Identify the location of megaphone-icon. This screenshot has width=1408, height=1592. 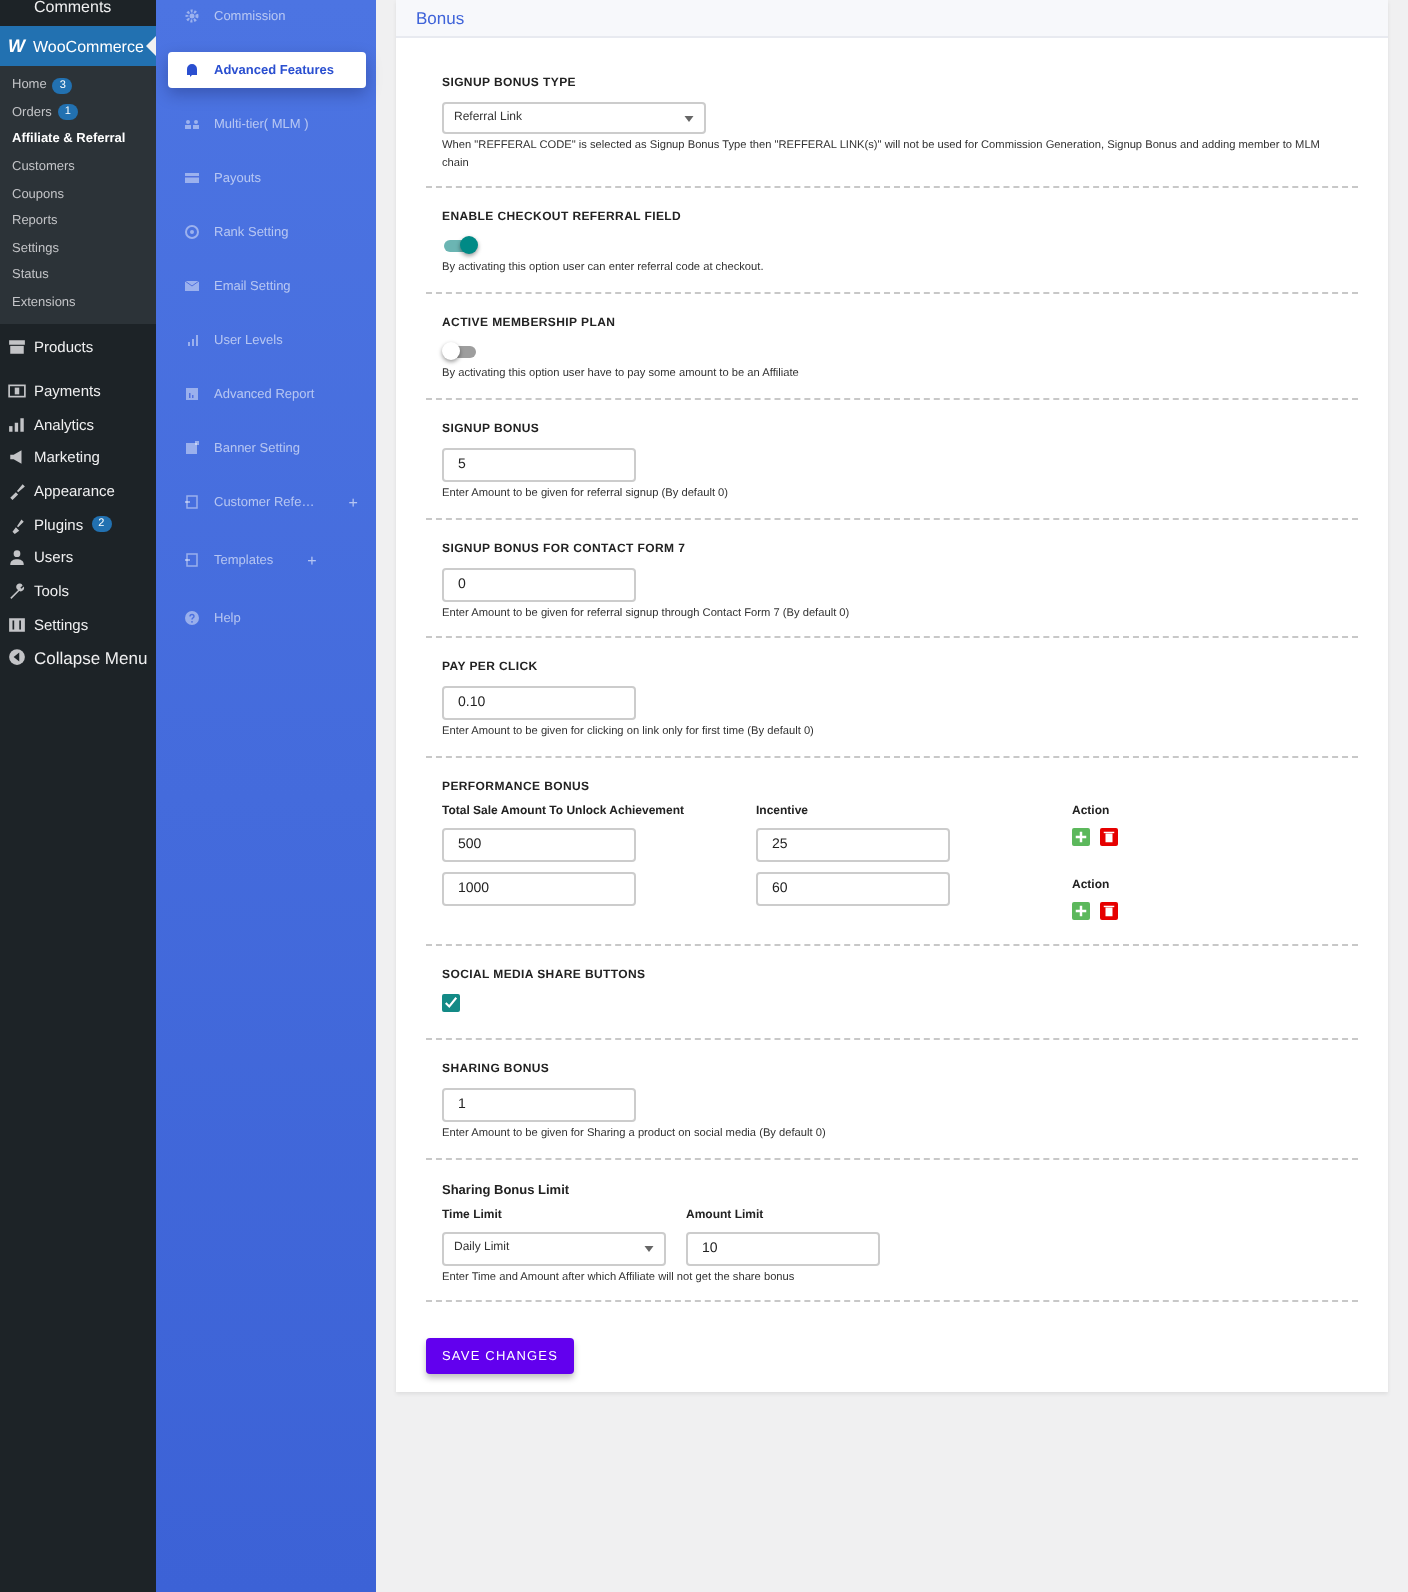
(17, 457).